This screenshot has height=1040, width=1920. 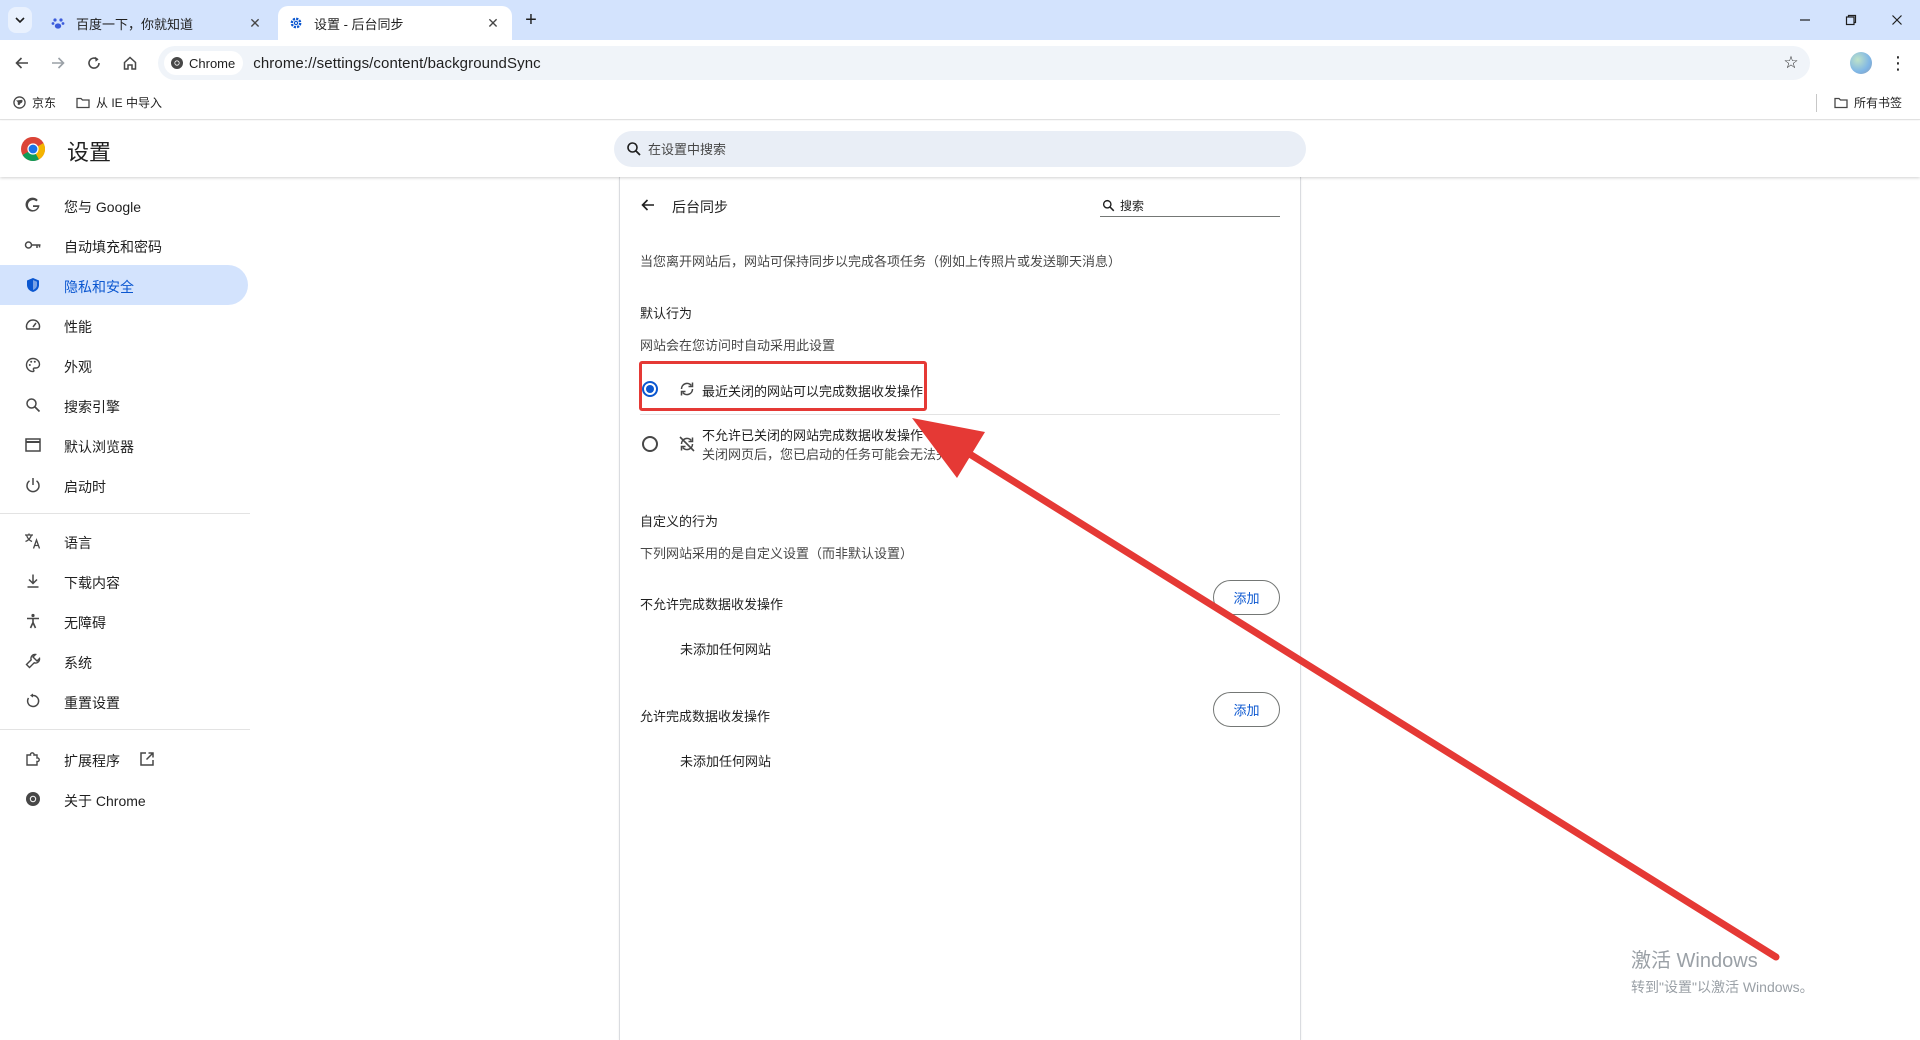 I want to click on chip-label: Chrome, so click(x=212, y=63).